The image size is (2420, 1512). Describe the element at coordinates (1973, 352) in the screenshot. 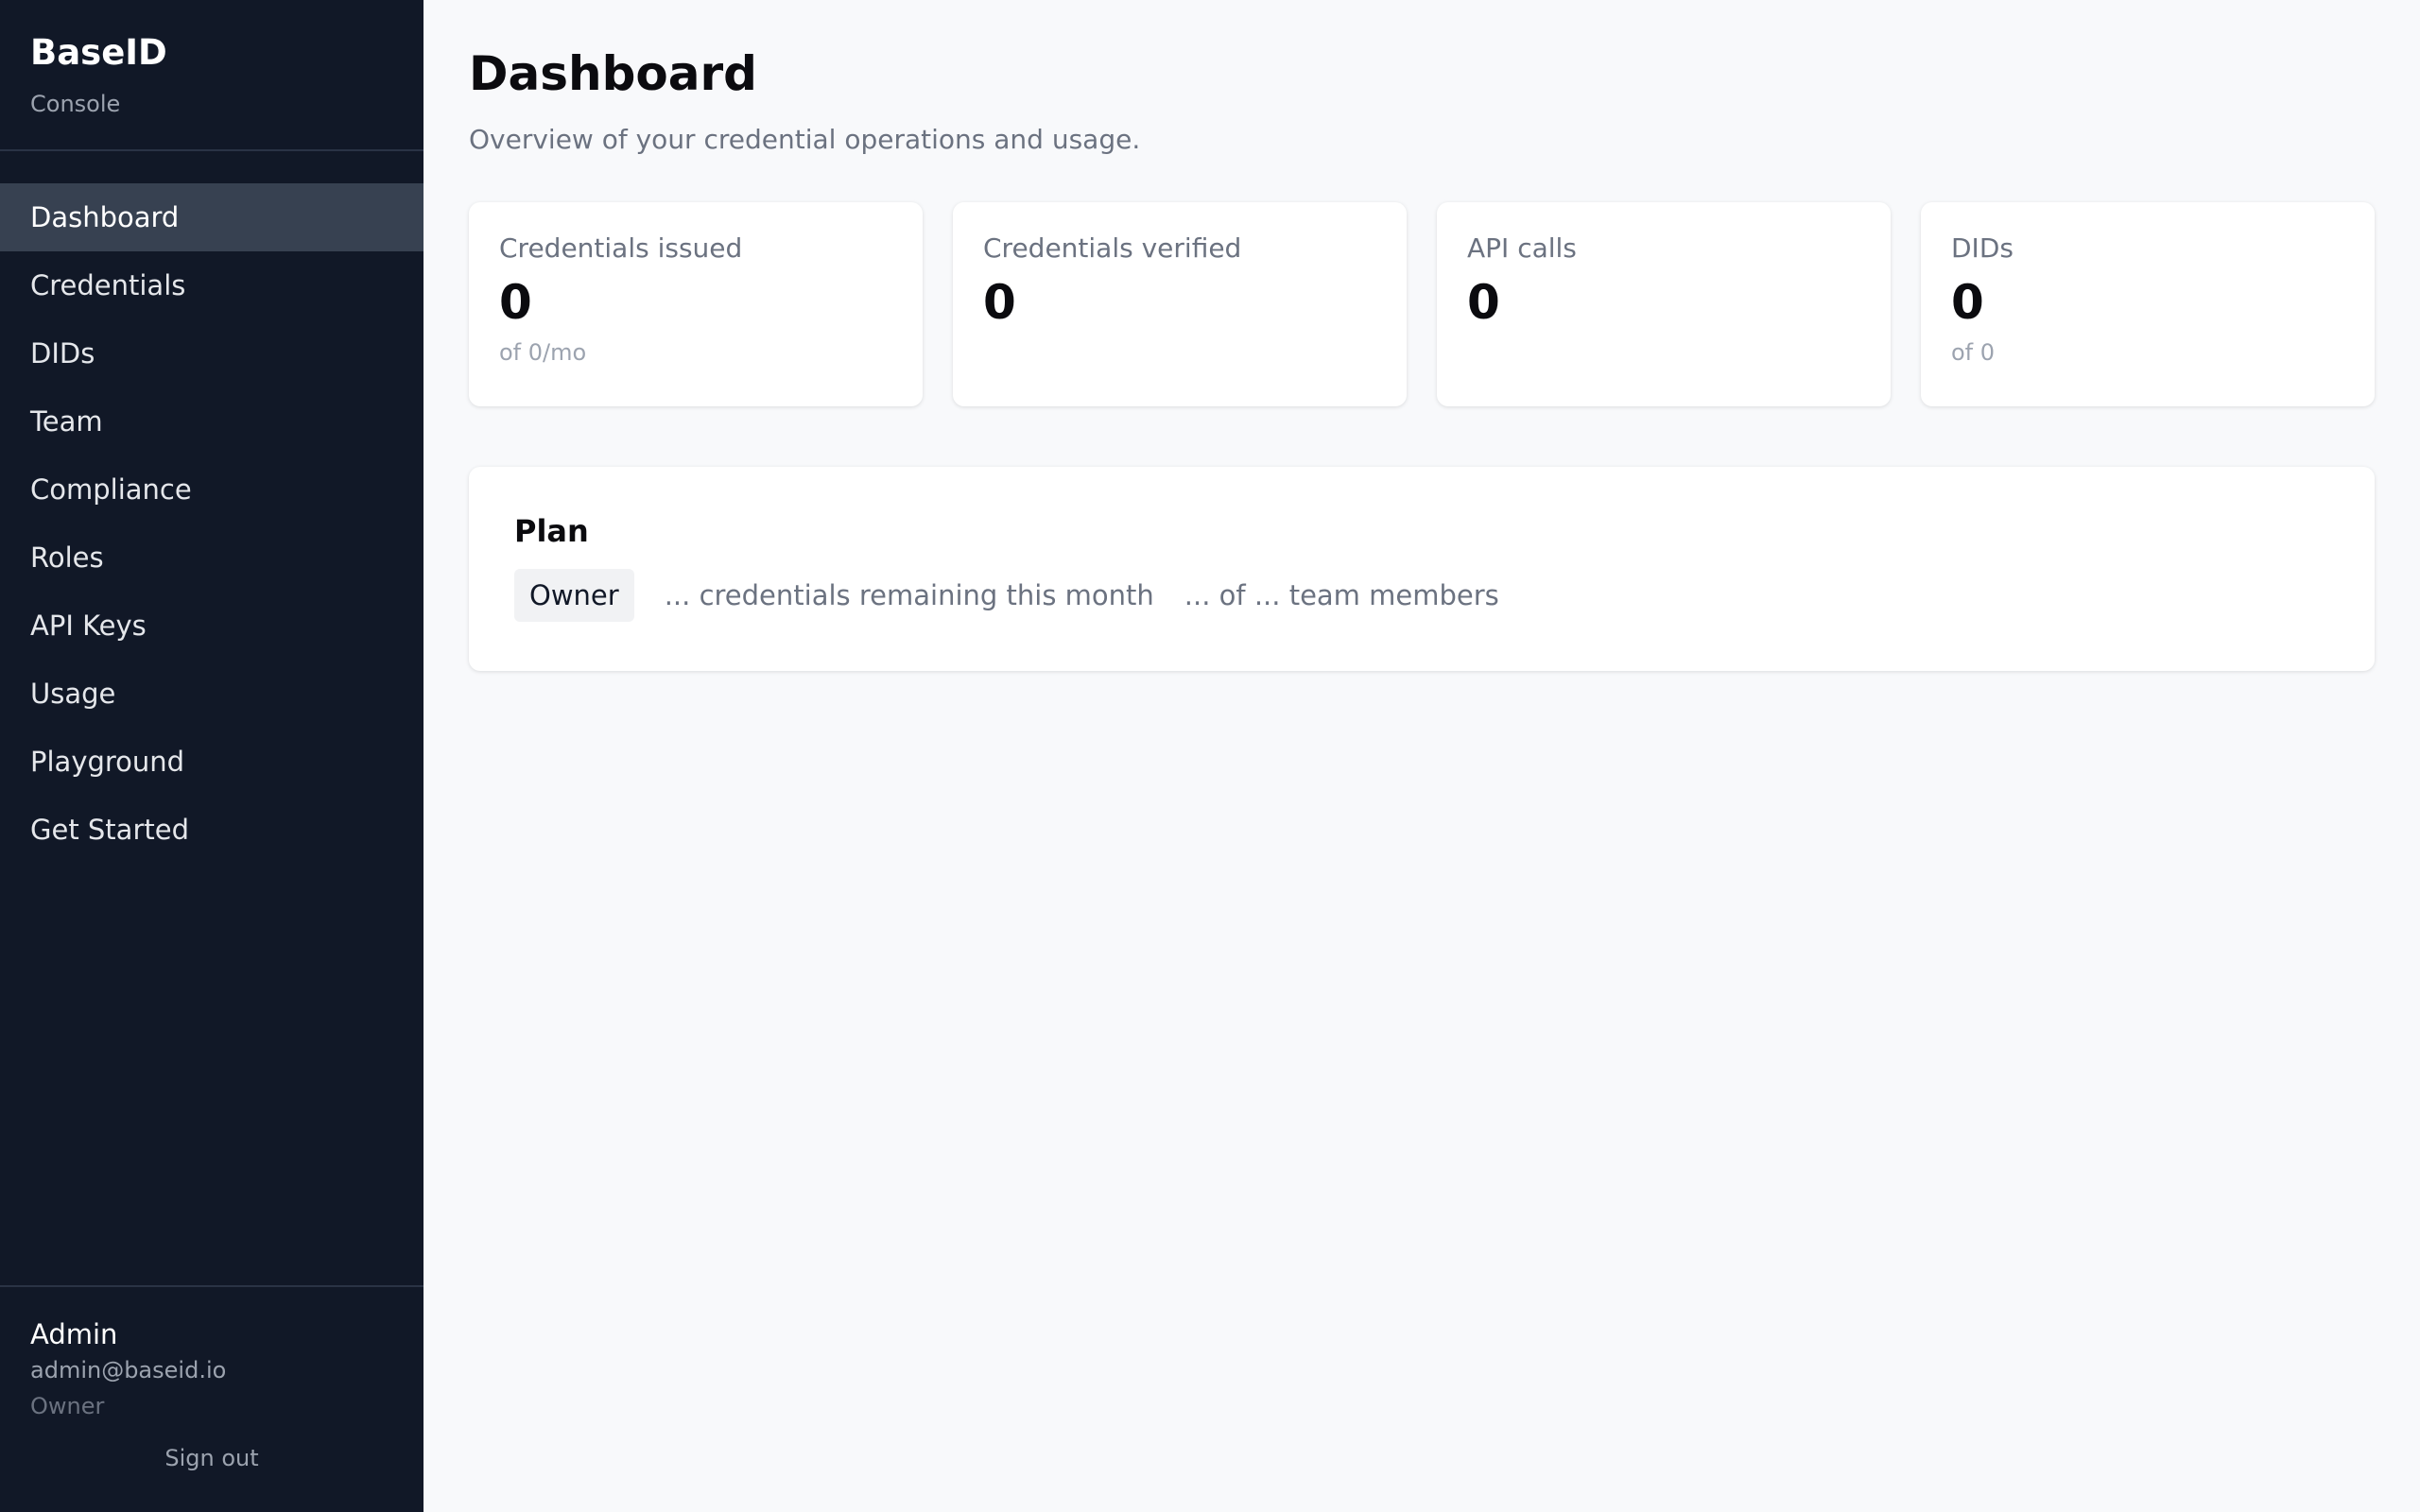

I see `stat-sub: of 0` at that location.